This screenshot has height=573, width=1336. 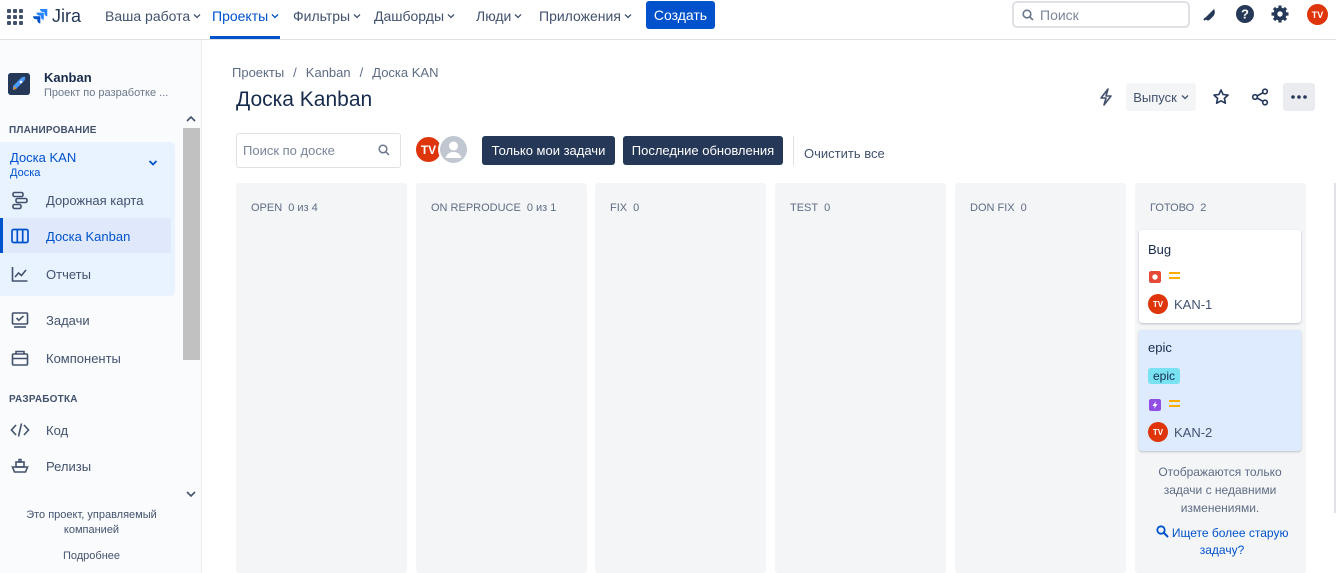 I want to click on breadcrumb-project: Kanban, so click(x=328, y=72).